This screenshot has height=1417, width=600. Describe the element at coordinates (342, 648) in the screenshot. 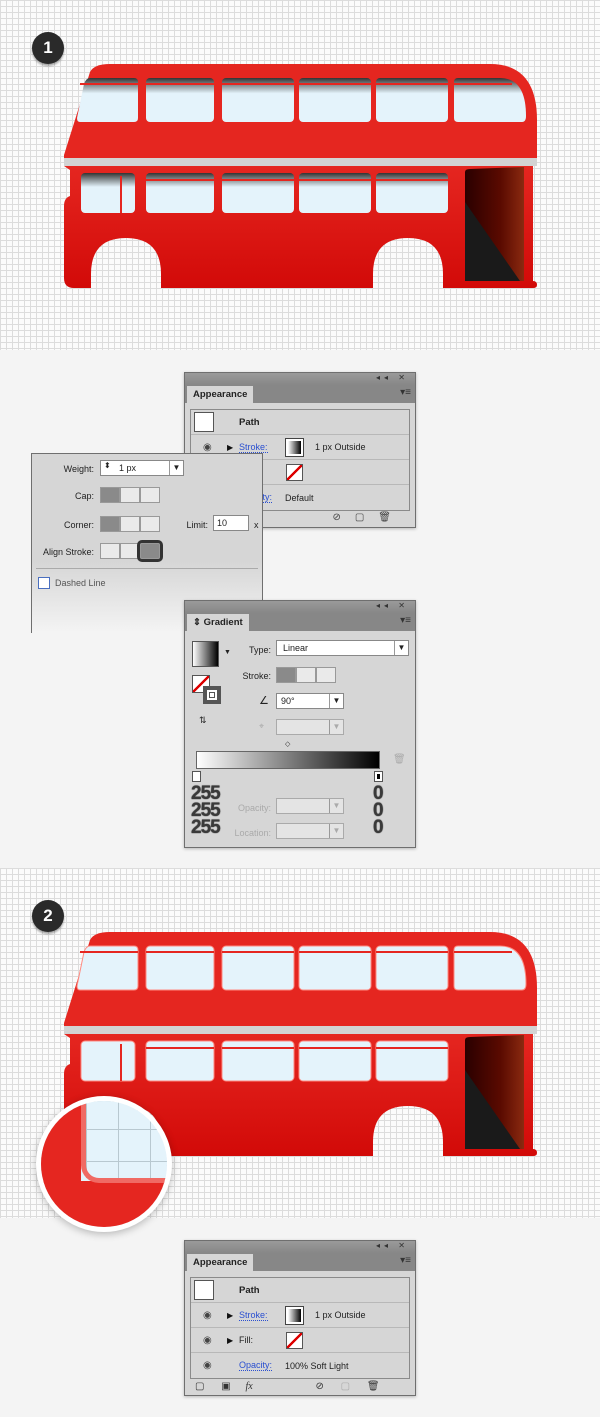

I see `type-dropdown: Linear ▼` at that location.